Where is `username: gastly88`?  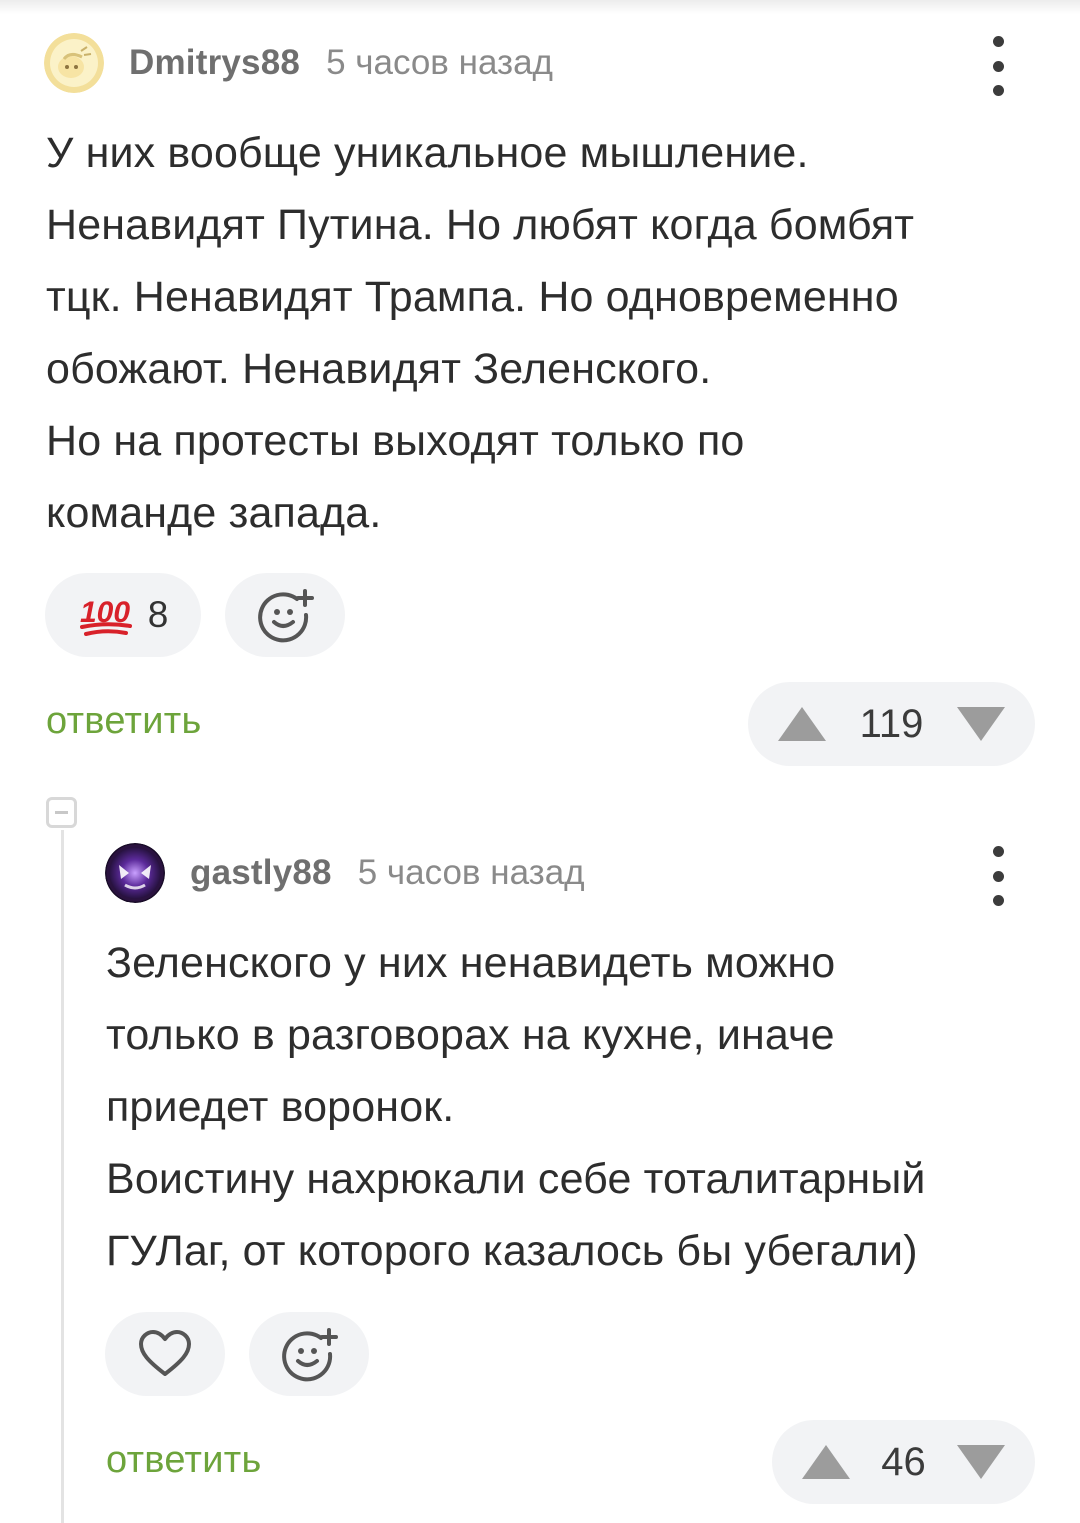
username: gastly88 is located at coordinates (261, 873).